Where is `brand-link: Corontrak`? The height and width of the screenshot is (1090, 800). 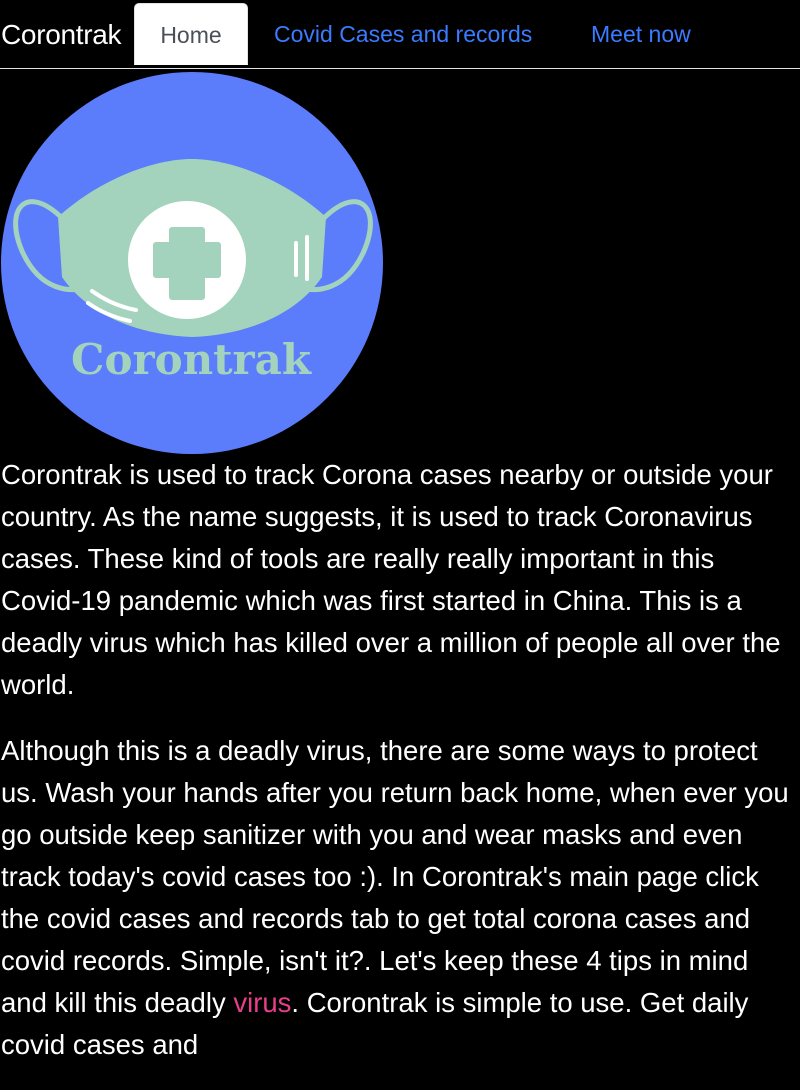 brand-link: Corontrak is located at coordinates (61, 35).